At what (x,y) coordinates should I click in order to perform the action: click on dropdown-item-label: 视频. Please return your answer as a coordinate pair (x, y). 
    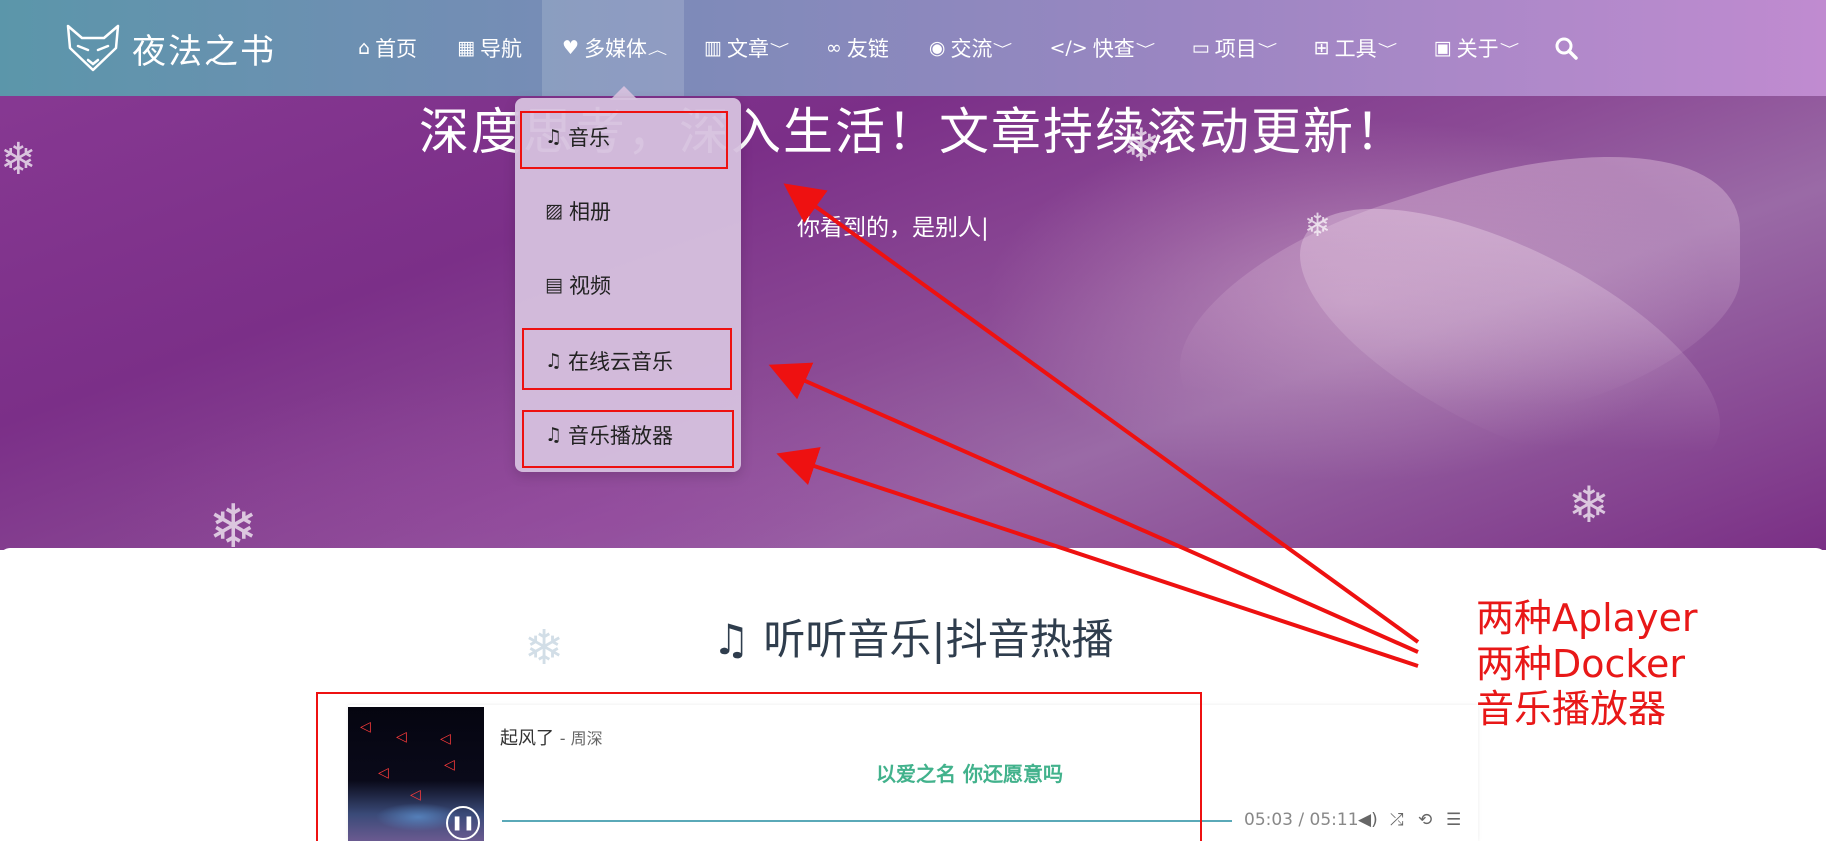
    Looking at the image, I should click on (589, 286).